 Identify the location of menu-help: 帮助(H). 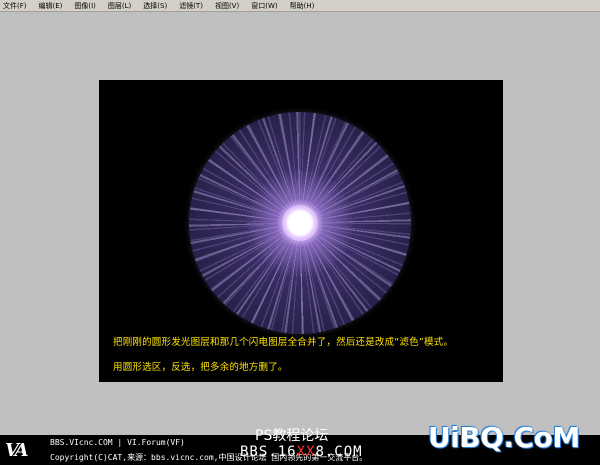
(302, 6).